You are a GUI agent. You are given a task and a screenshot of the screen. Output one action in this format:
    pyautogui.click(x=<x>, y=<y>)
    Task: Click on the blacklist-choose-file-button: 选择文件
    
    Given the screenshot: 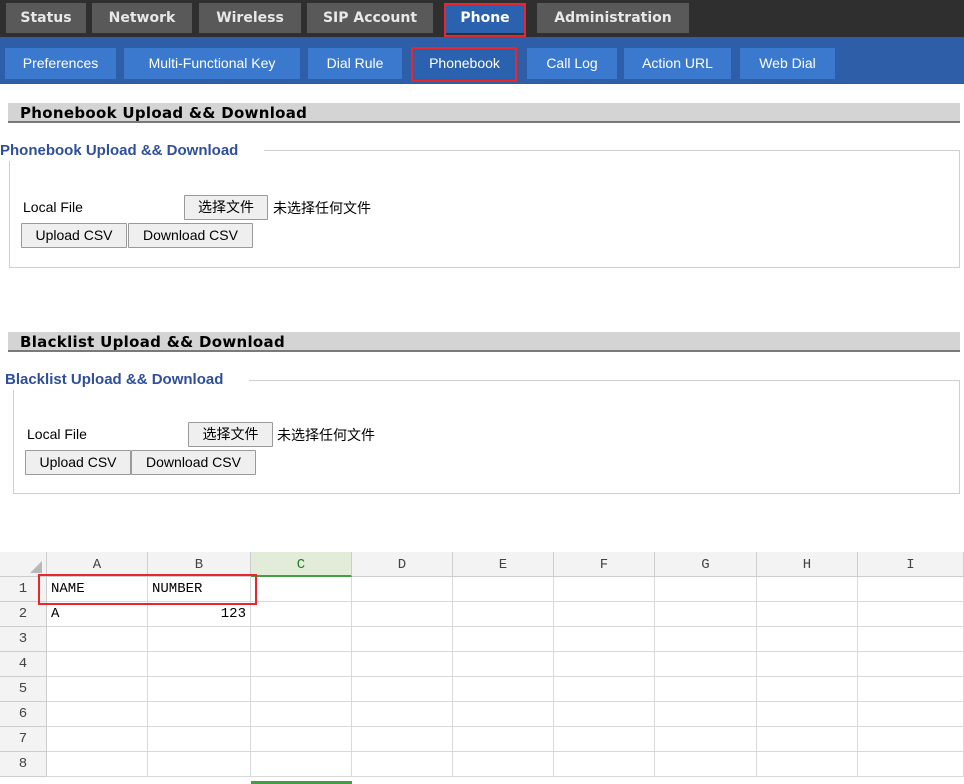 What is the action you would take?
    pyautogui.click(x=230, y=434)
    